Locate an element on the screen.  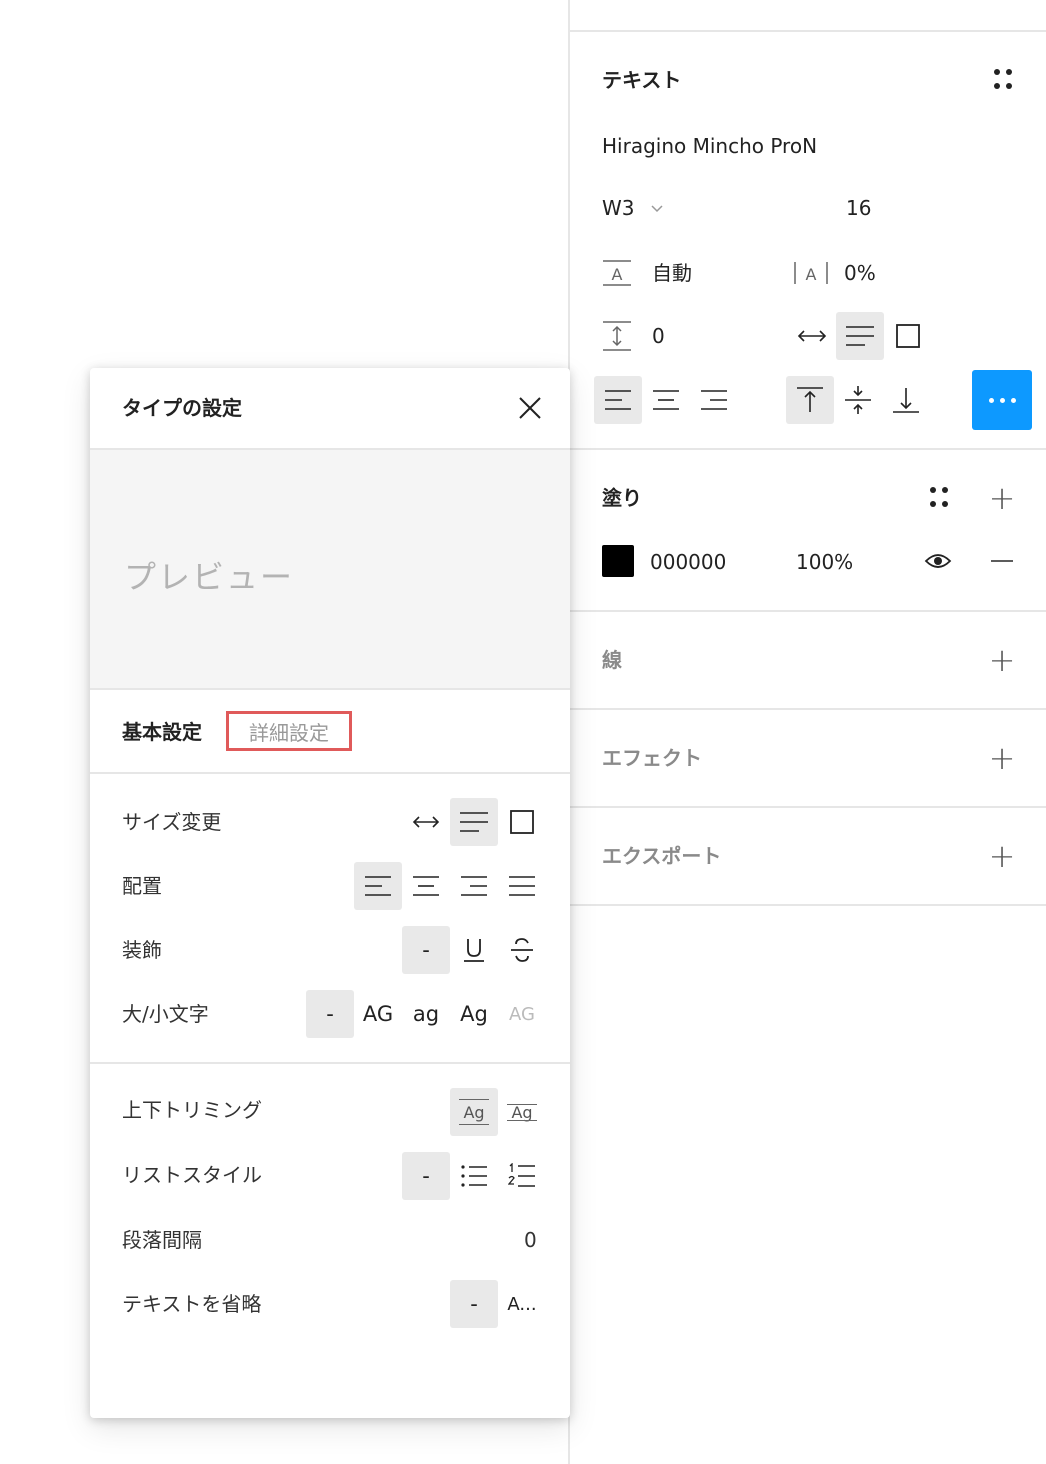
add-fill-icon: + is located at coordinates (1002, 498).